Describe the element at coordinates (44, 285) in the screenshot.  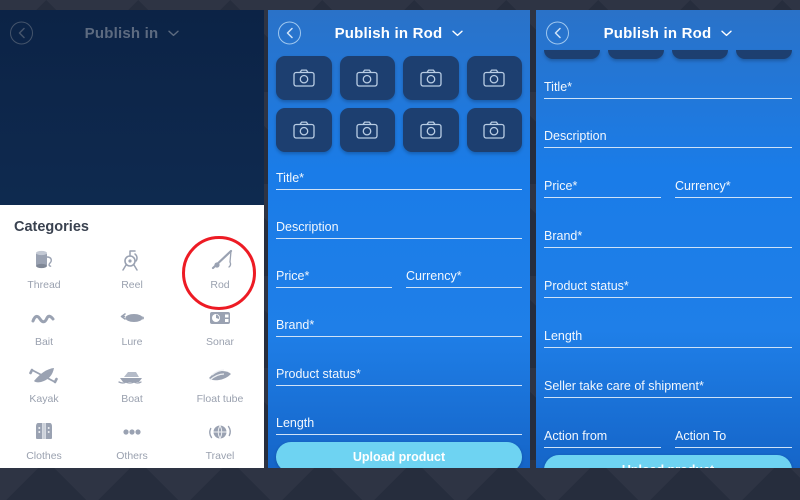
I see `category-label: Thread` at that location.